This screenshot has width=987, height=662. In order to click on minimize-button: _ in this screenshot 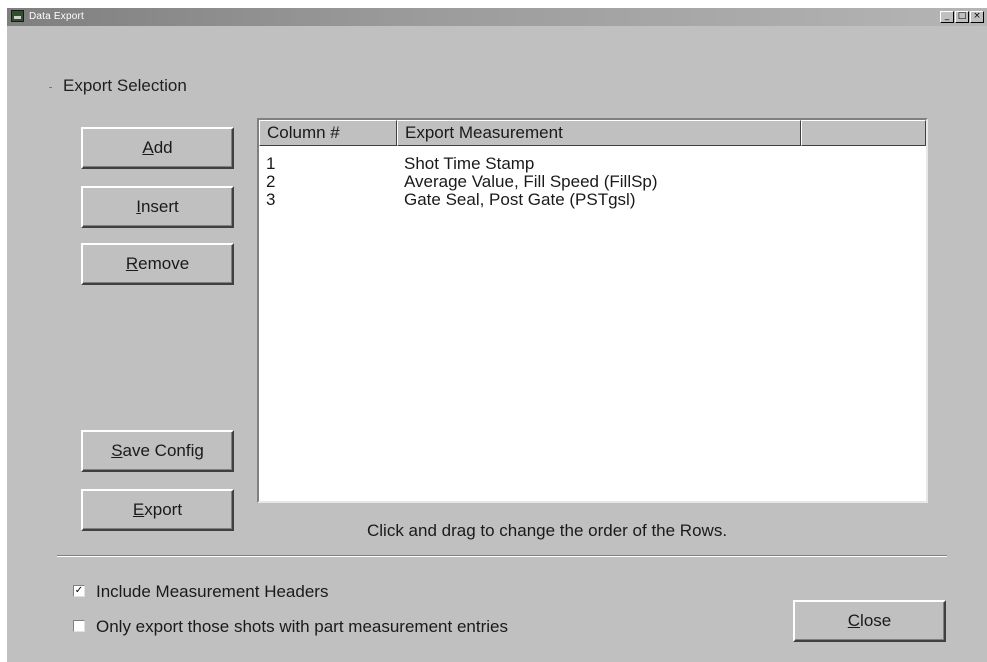, I will do `click(947, 17)`.